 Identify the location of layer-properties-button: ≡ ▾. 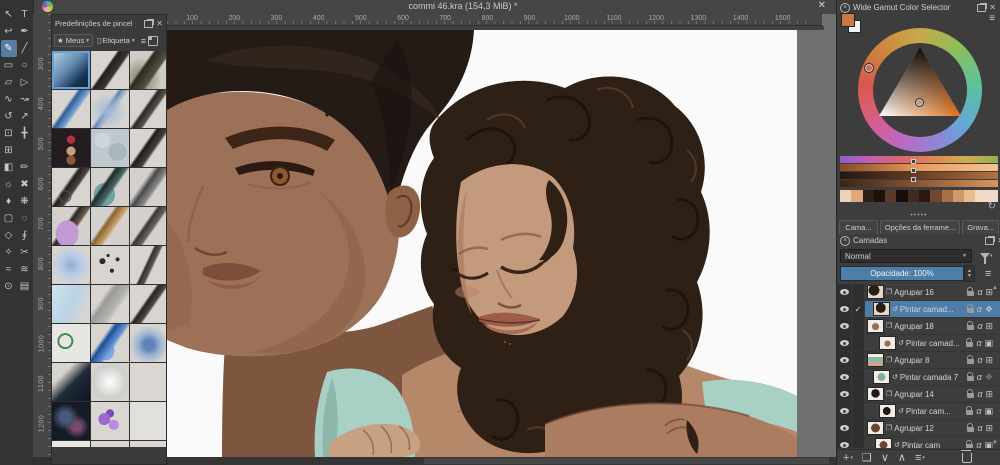
(920, 458).